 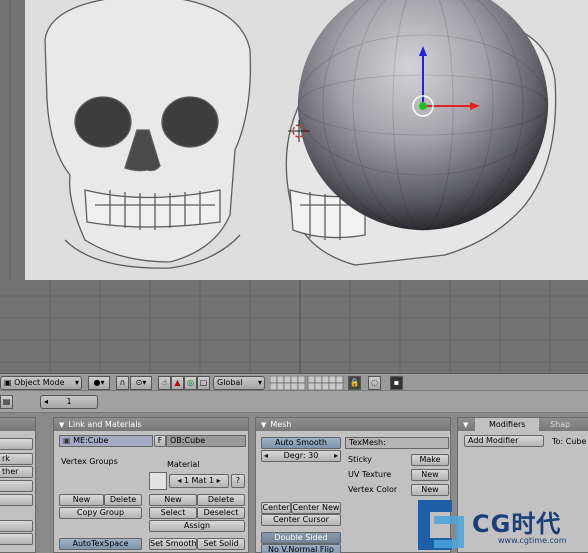 I want to click on set-solid-button: Set Solid, so click(x=221, y=544).